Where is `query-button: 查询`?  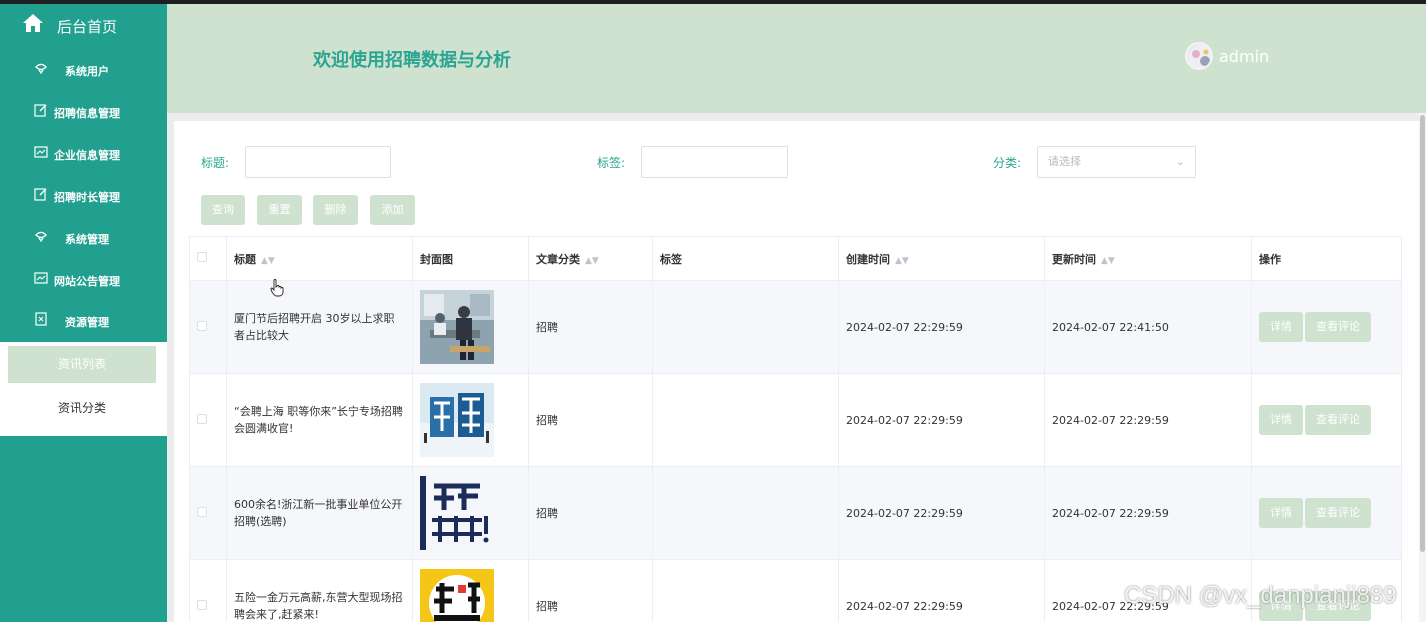
query-button: 查询 is located at coordinates (223, 210).